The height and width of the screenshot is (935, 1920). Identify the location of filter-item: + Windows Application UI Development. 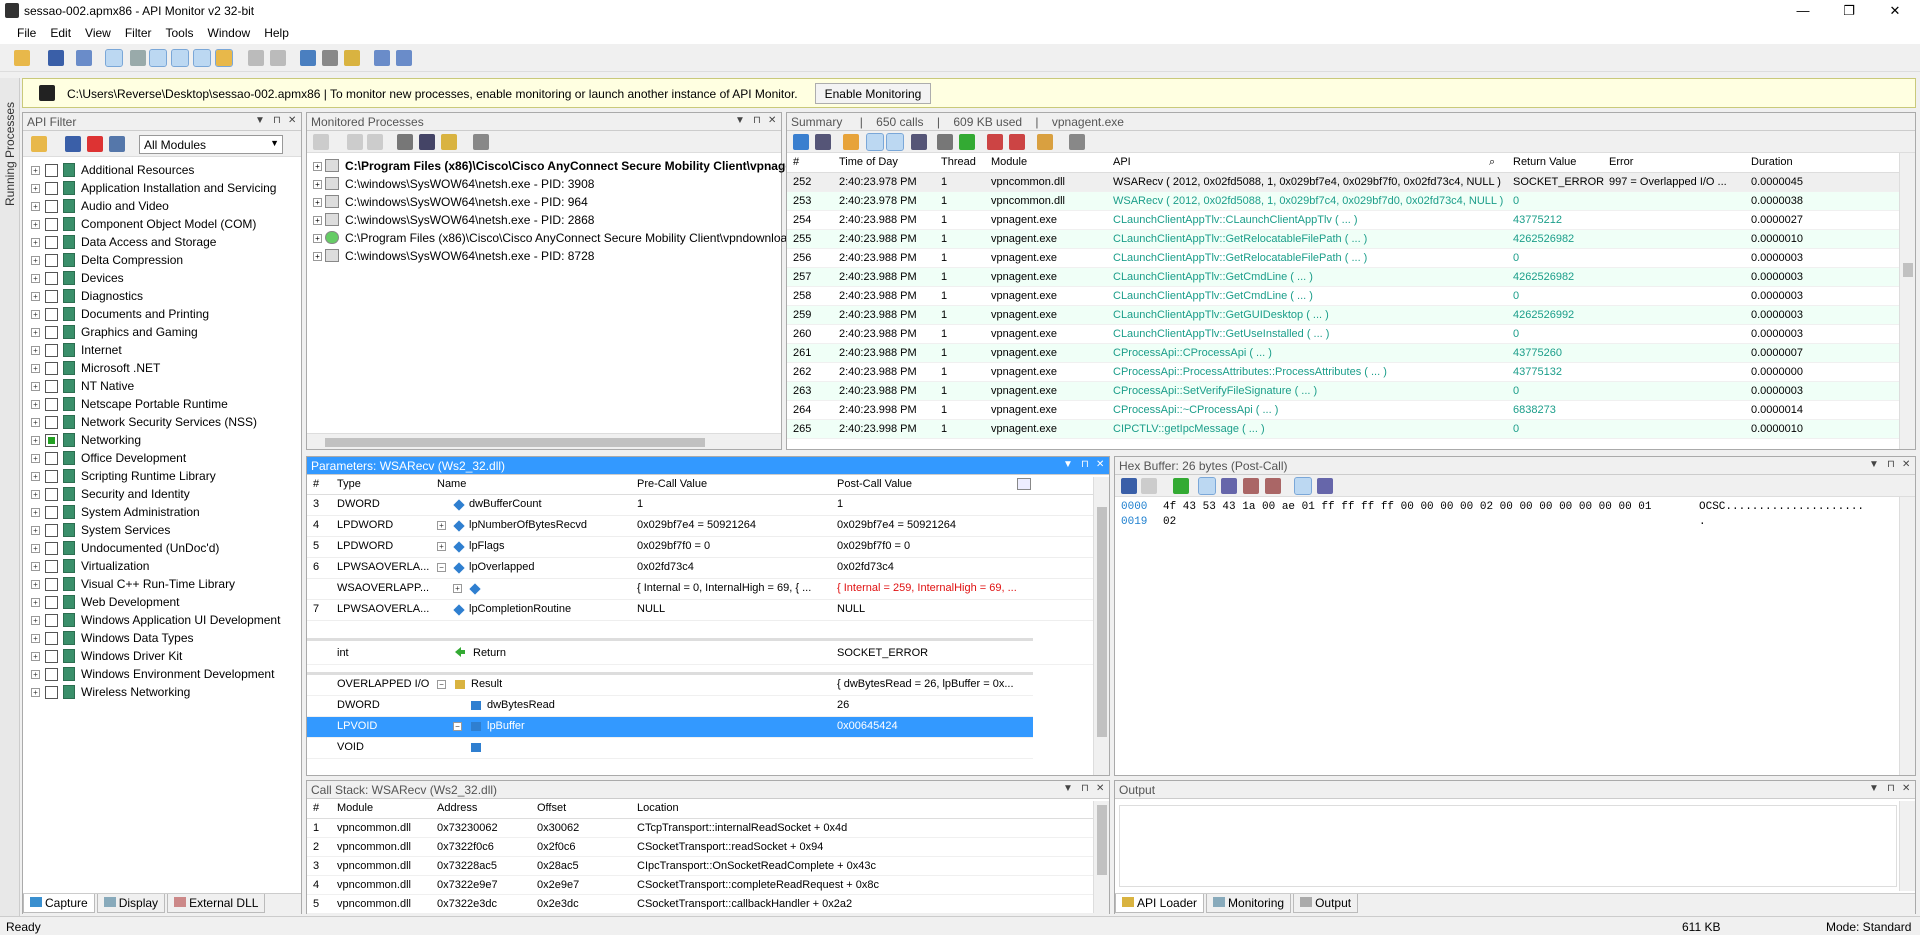
(162, 620).